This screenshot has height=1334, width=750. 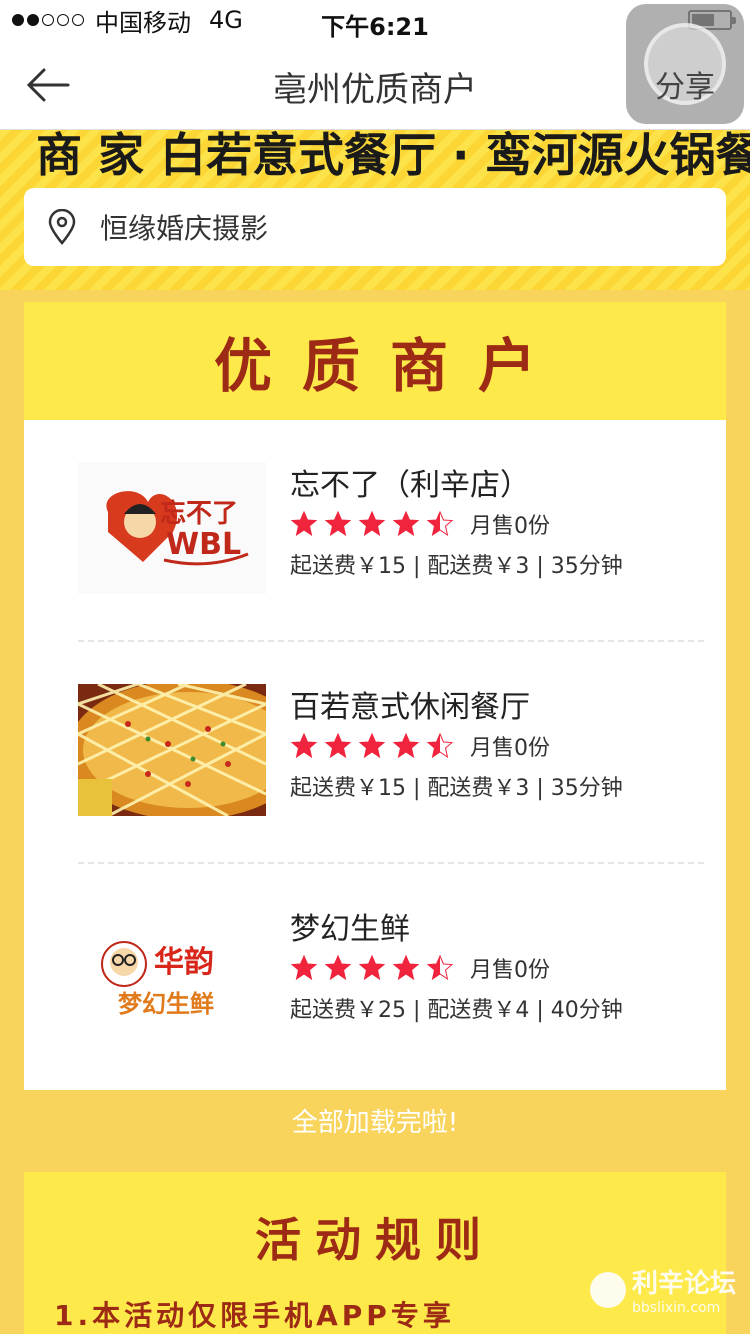 What do you see at coordinates (184, 962) in the screenshot?
I see `svg-text: 华韵` at bounding box center [184, 962].